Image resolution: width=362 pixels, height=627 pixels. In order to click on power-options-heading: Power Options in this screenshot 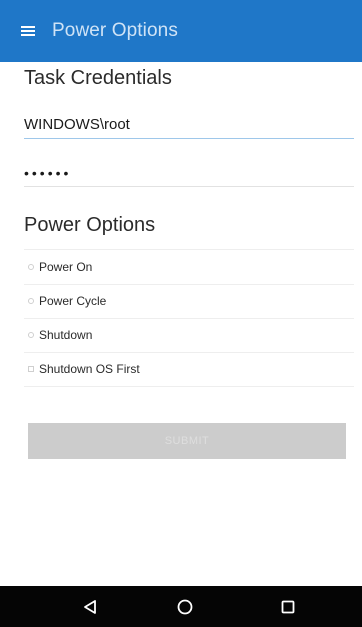, I will do `click(90, 225)`.